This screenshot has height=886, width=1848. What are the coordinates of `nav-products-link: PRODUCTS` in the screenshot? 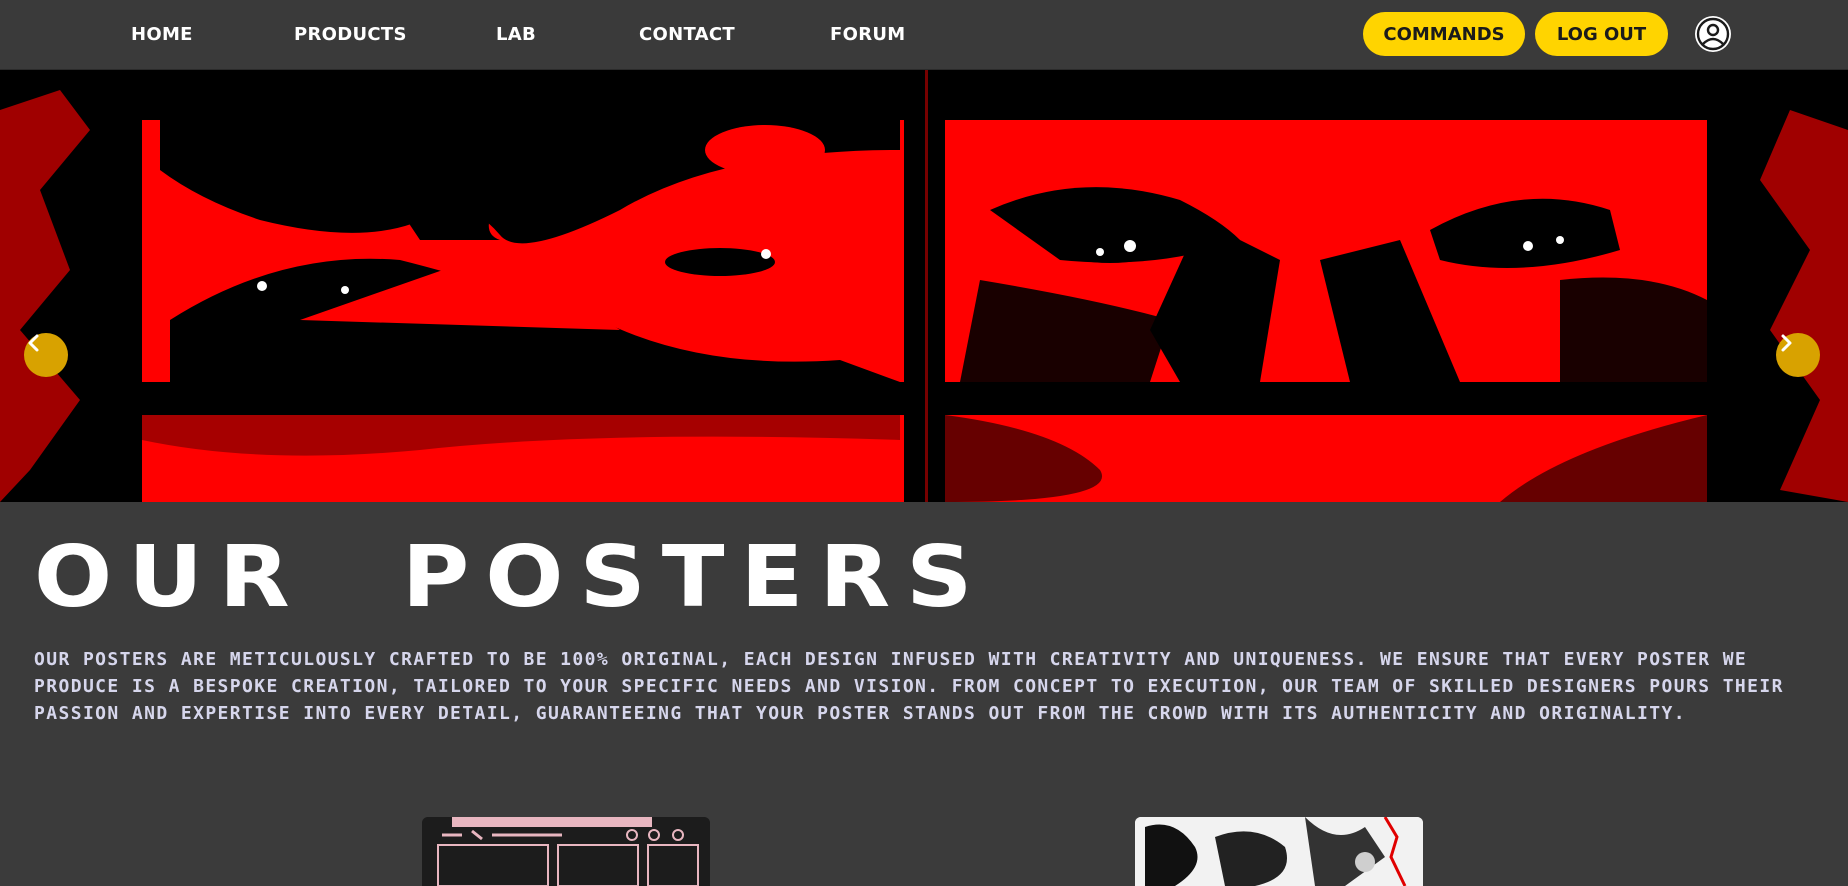 It's located at (350, 34).